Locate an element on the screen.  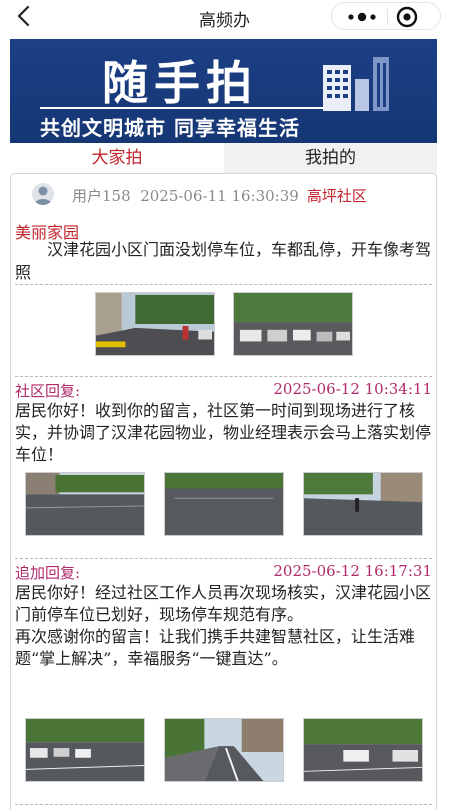
reply-time: 2025-06-12 10:34:11 is located at coordinates (352, 389).